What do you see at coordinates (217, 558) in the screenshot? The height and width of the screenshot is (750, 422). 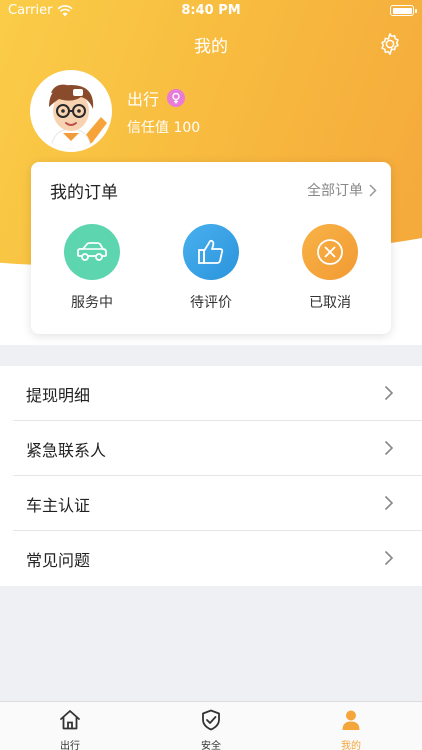 I see `menu-item-faq: 常见问题` at bounding box center [217, 558].